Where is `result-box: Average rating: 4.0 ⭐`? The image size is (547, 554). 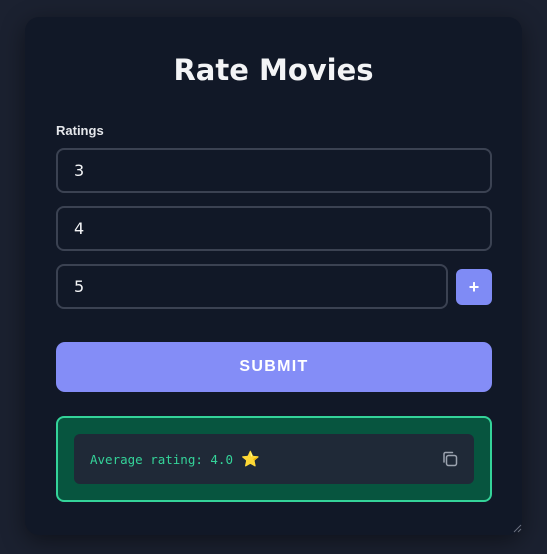
result-box: Average rating: 4.0 ⭐ is located at coordinates (274, 459).